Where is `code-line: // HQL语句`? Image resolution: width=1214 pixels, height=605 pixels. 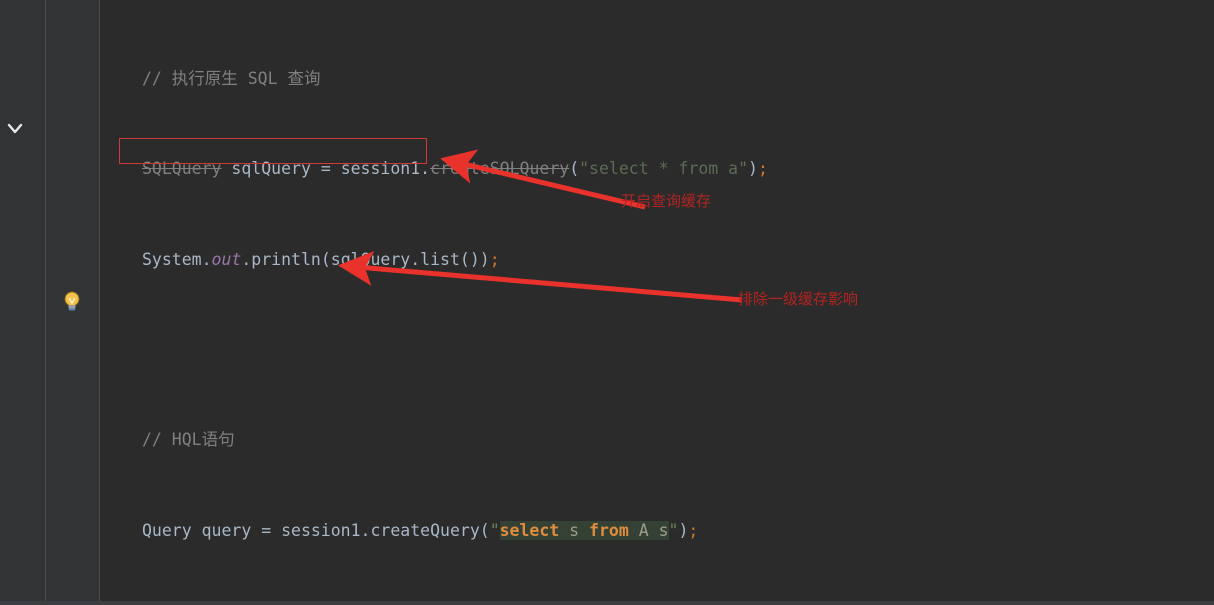 code-line: // HQL语句 is located at coordinates (657, 440).